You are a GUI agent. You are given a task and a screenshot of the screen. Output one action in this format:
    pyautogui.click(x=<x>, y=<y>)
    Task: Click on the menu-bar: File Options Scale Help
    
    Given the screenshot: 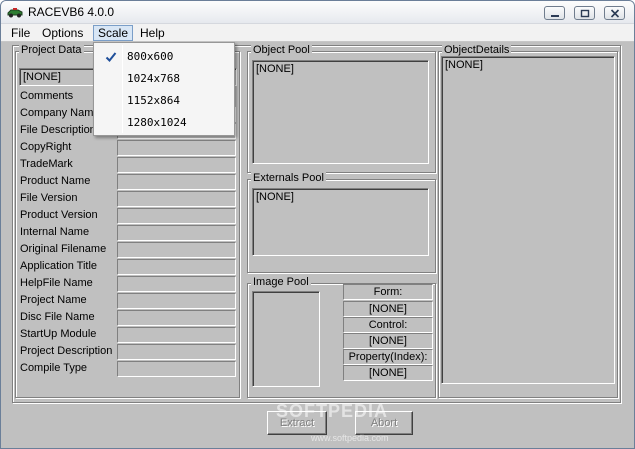 What is the action you would take?
    pyautogui.click(x=317, y=33)
    